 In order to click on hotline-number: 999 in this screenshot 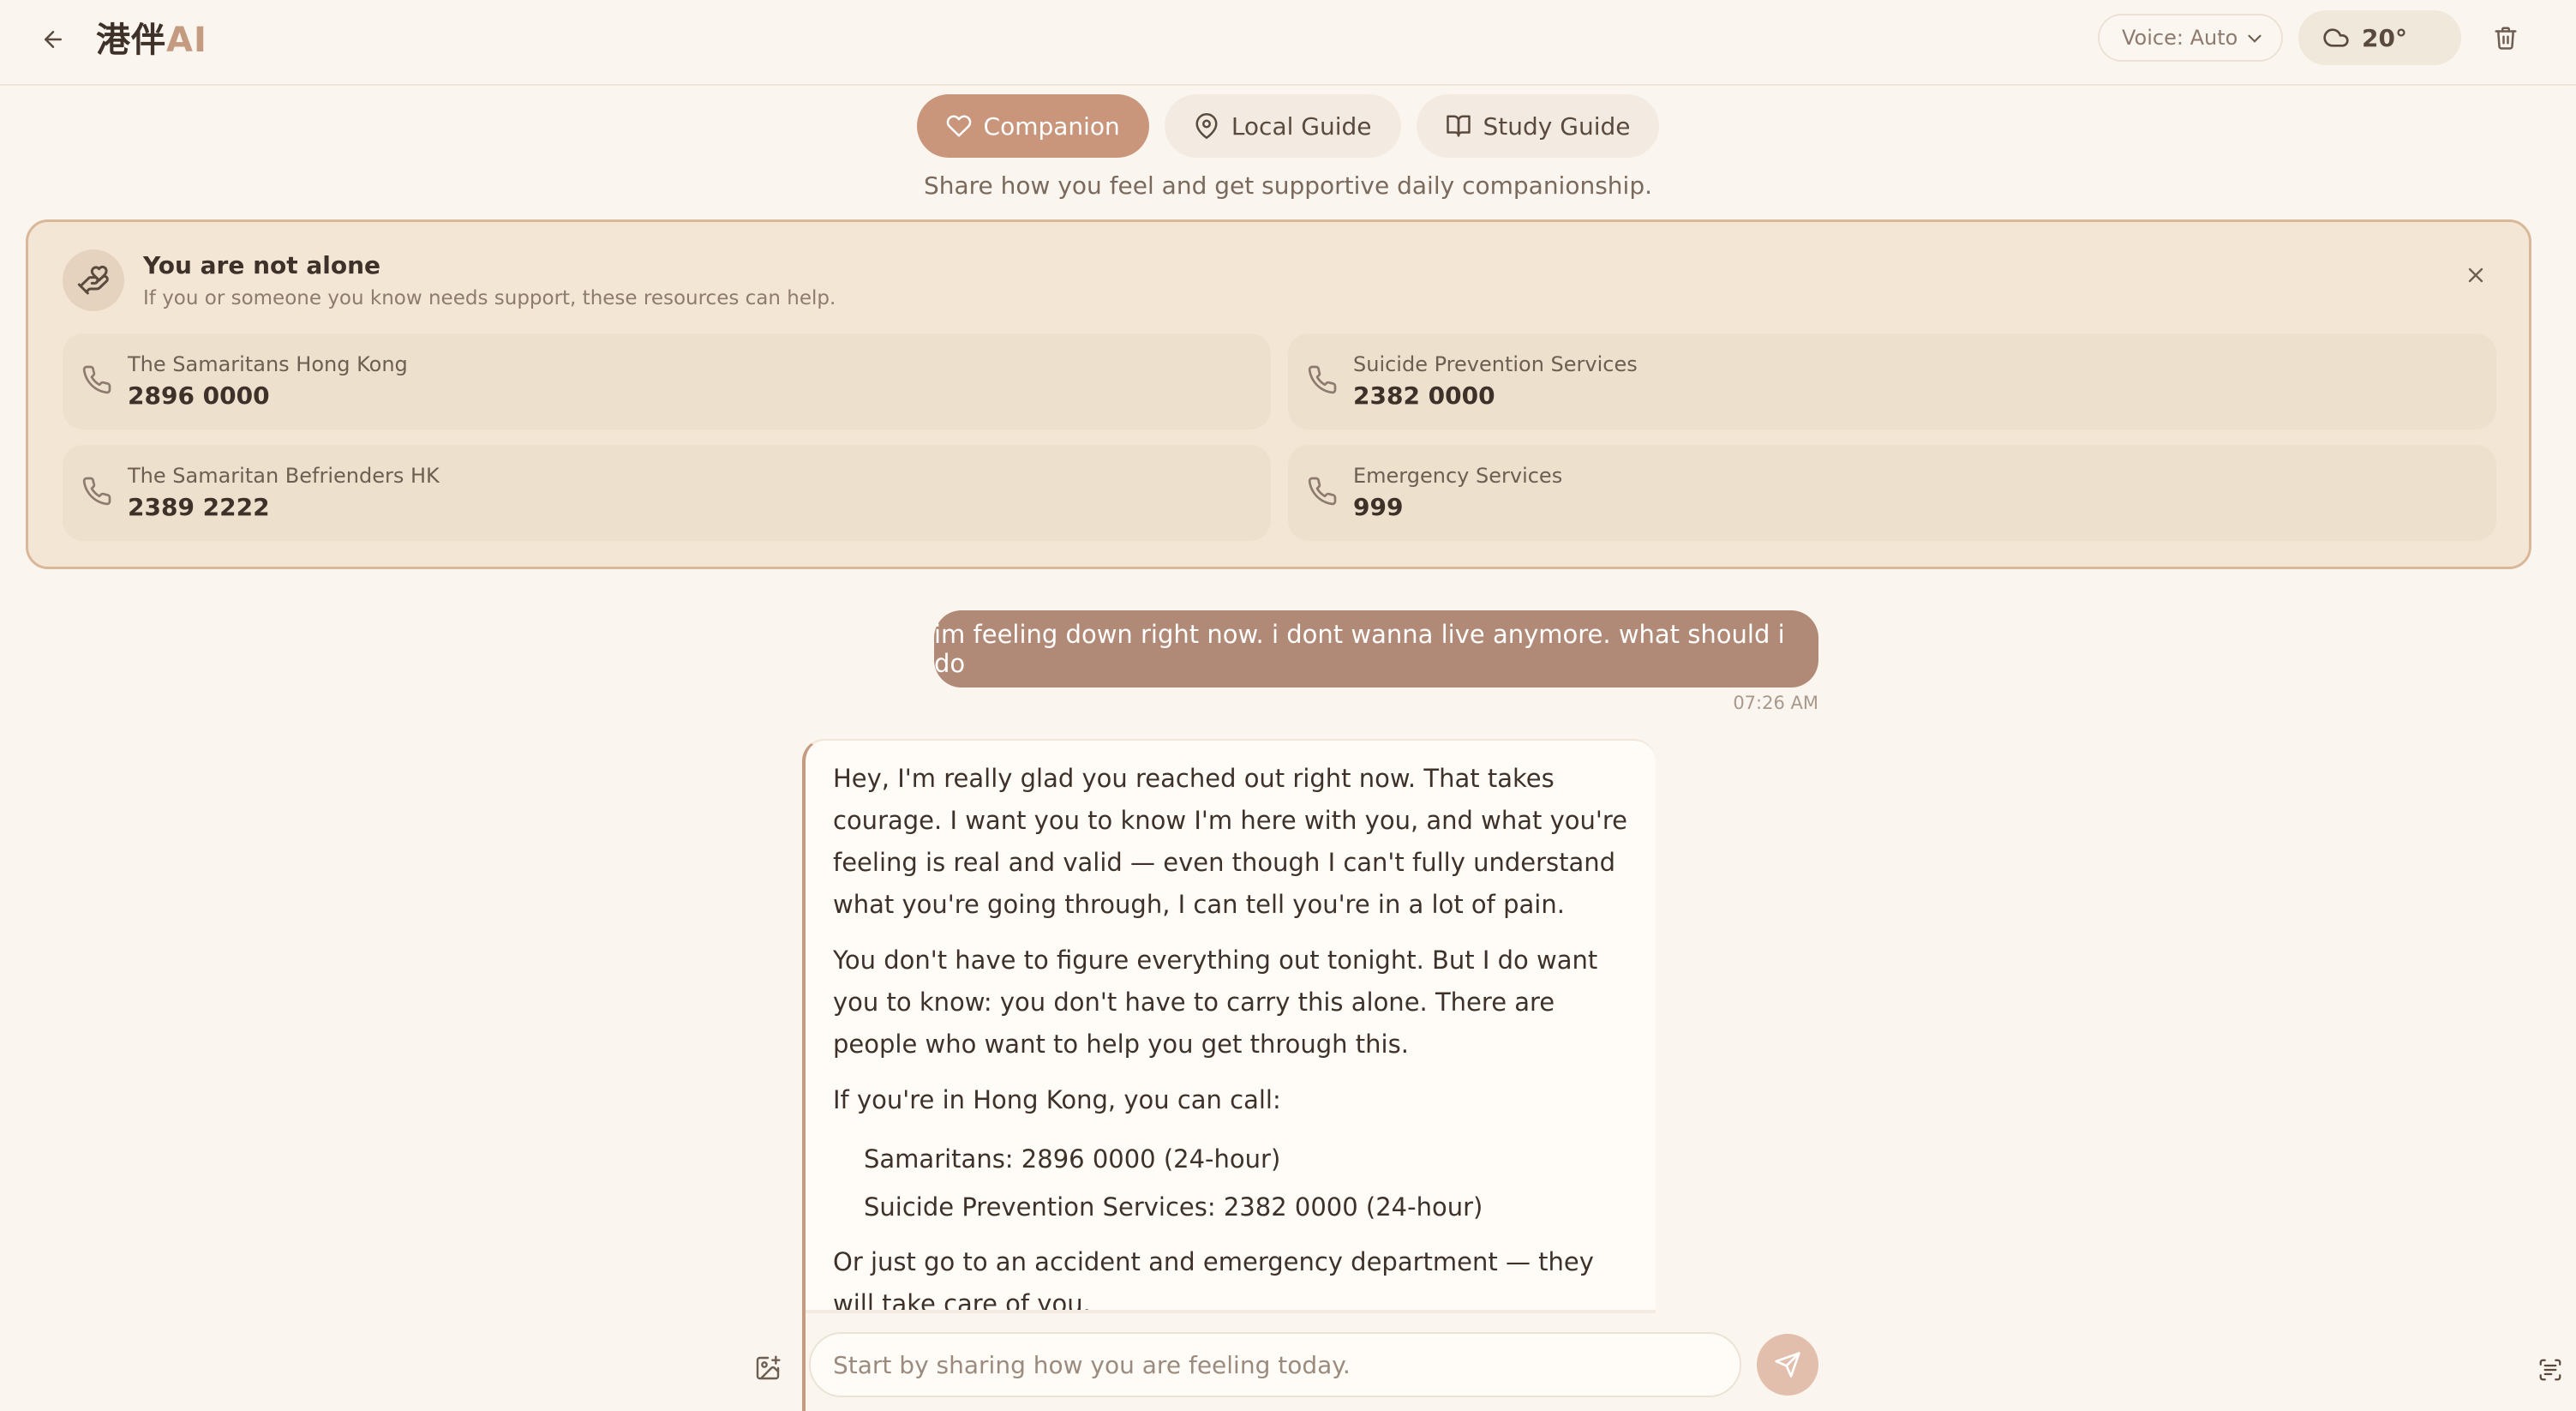, I will do `click(1378, 507)`.